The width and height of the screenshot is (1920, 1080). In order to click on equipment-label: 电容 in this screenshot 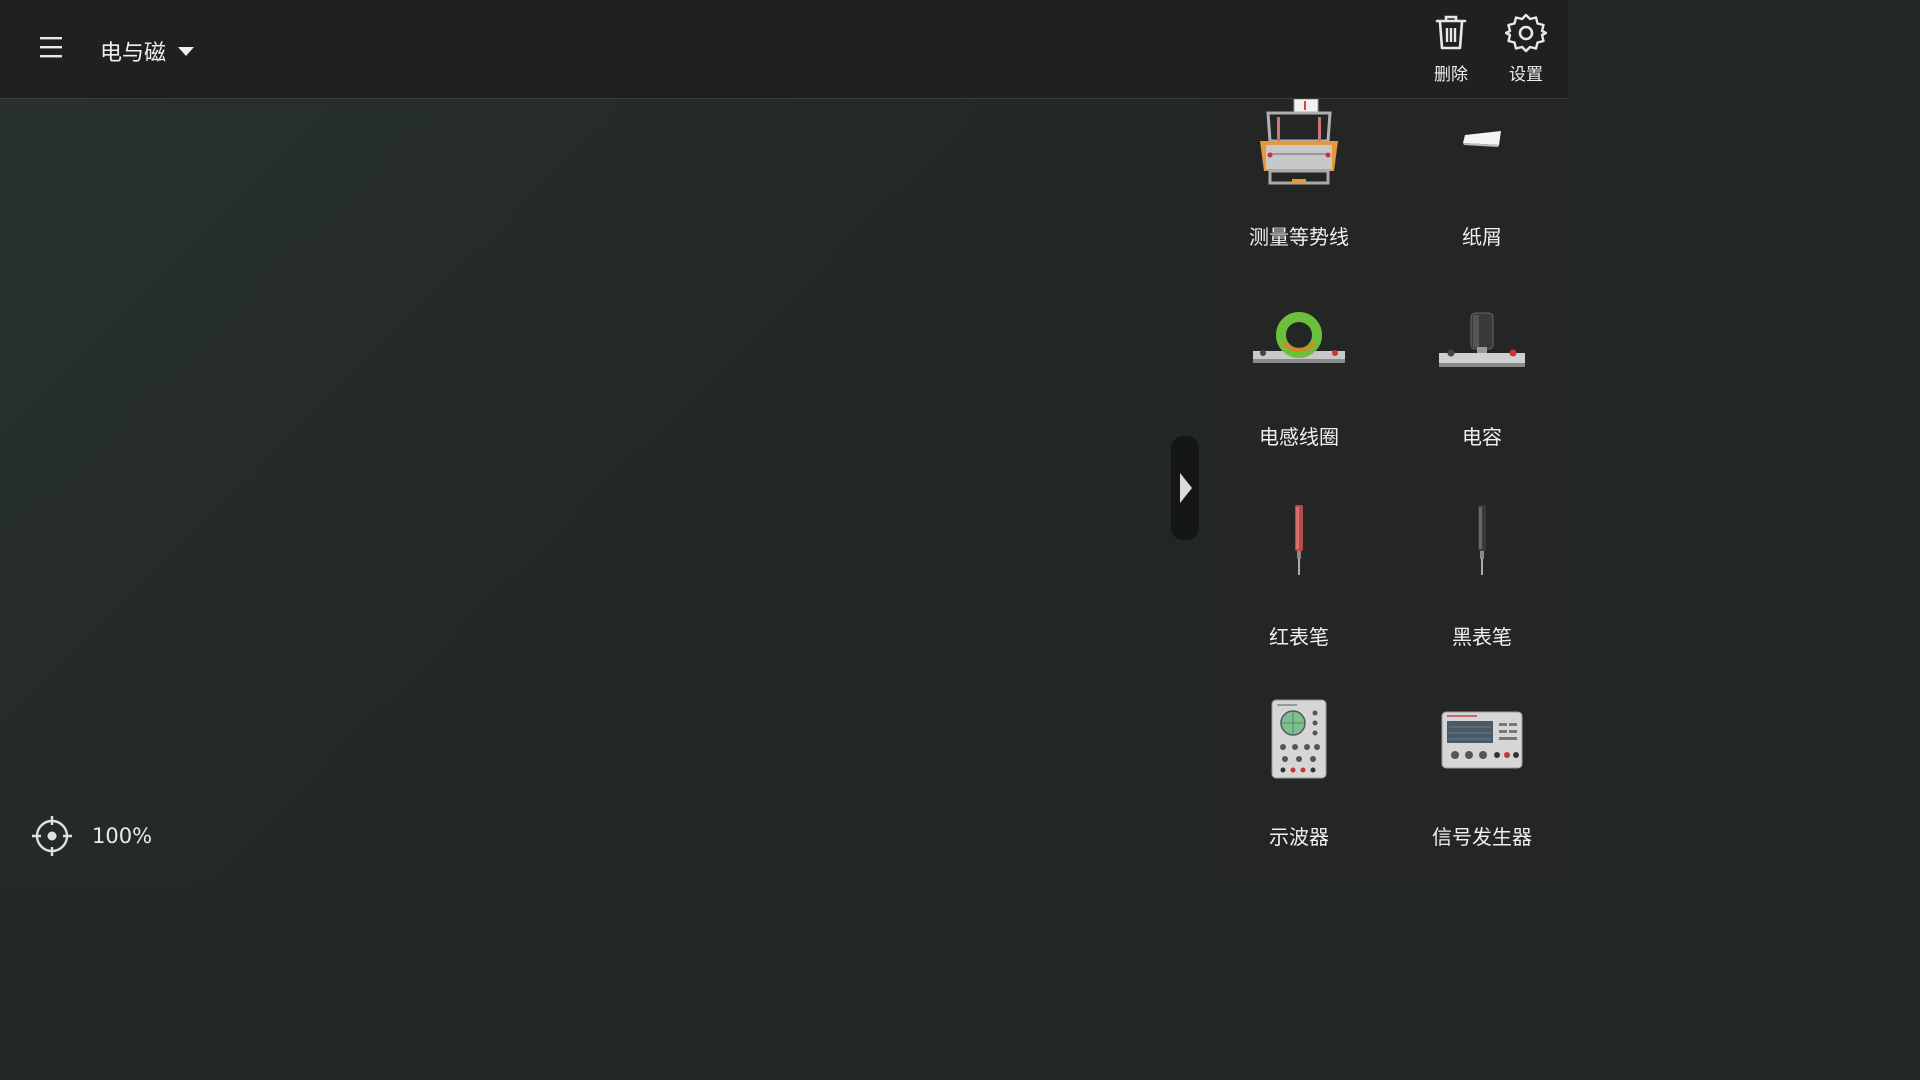, I will do `click(1482, 437)`.